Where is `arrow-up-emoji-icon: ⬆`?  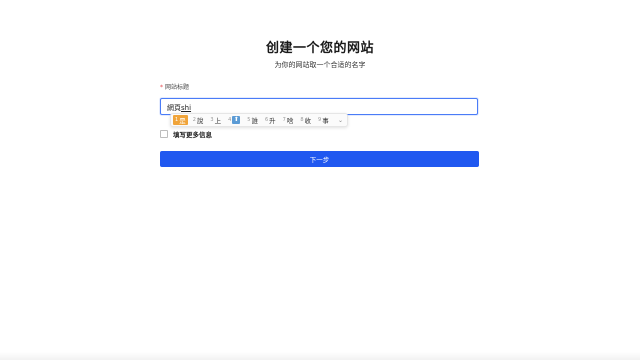 arrow-up-emoji-icon: ⬆ is located at coordinates (236, 120).